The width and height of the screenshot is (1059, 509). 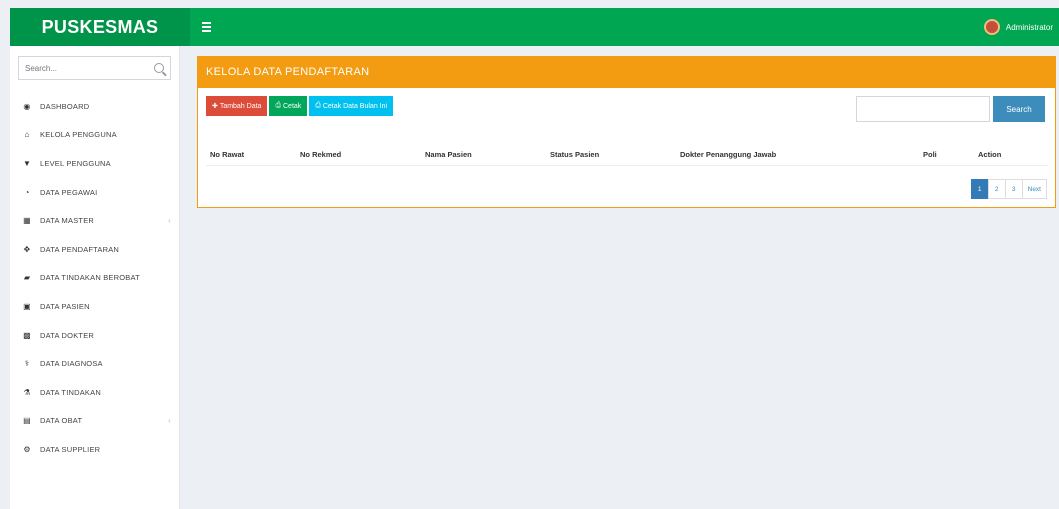 I want to click on user-name: Administrator, so click(x=1029, y=27).